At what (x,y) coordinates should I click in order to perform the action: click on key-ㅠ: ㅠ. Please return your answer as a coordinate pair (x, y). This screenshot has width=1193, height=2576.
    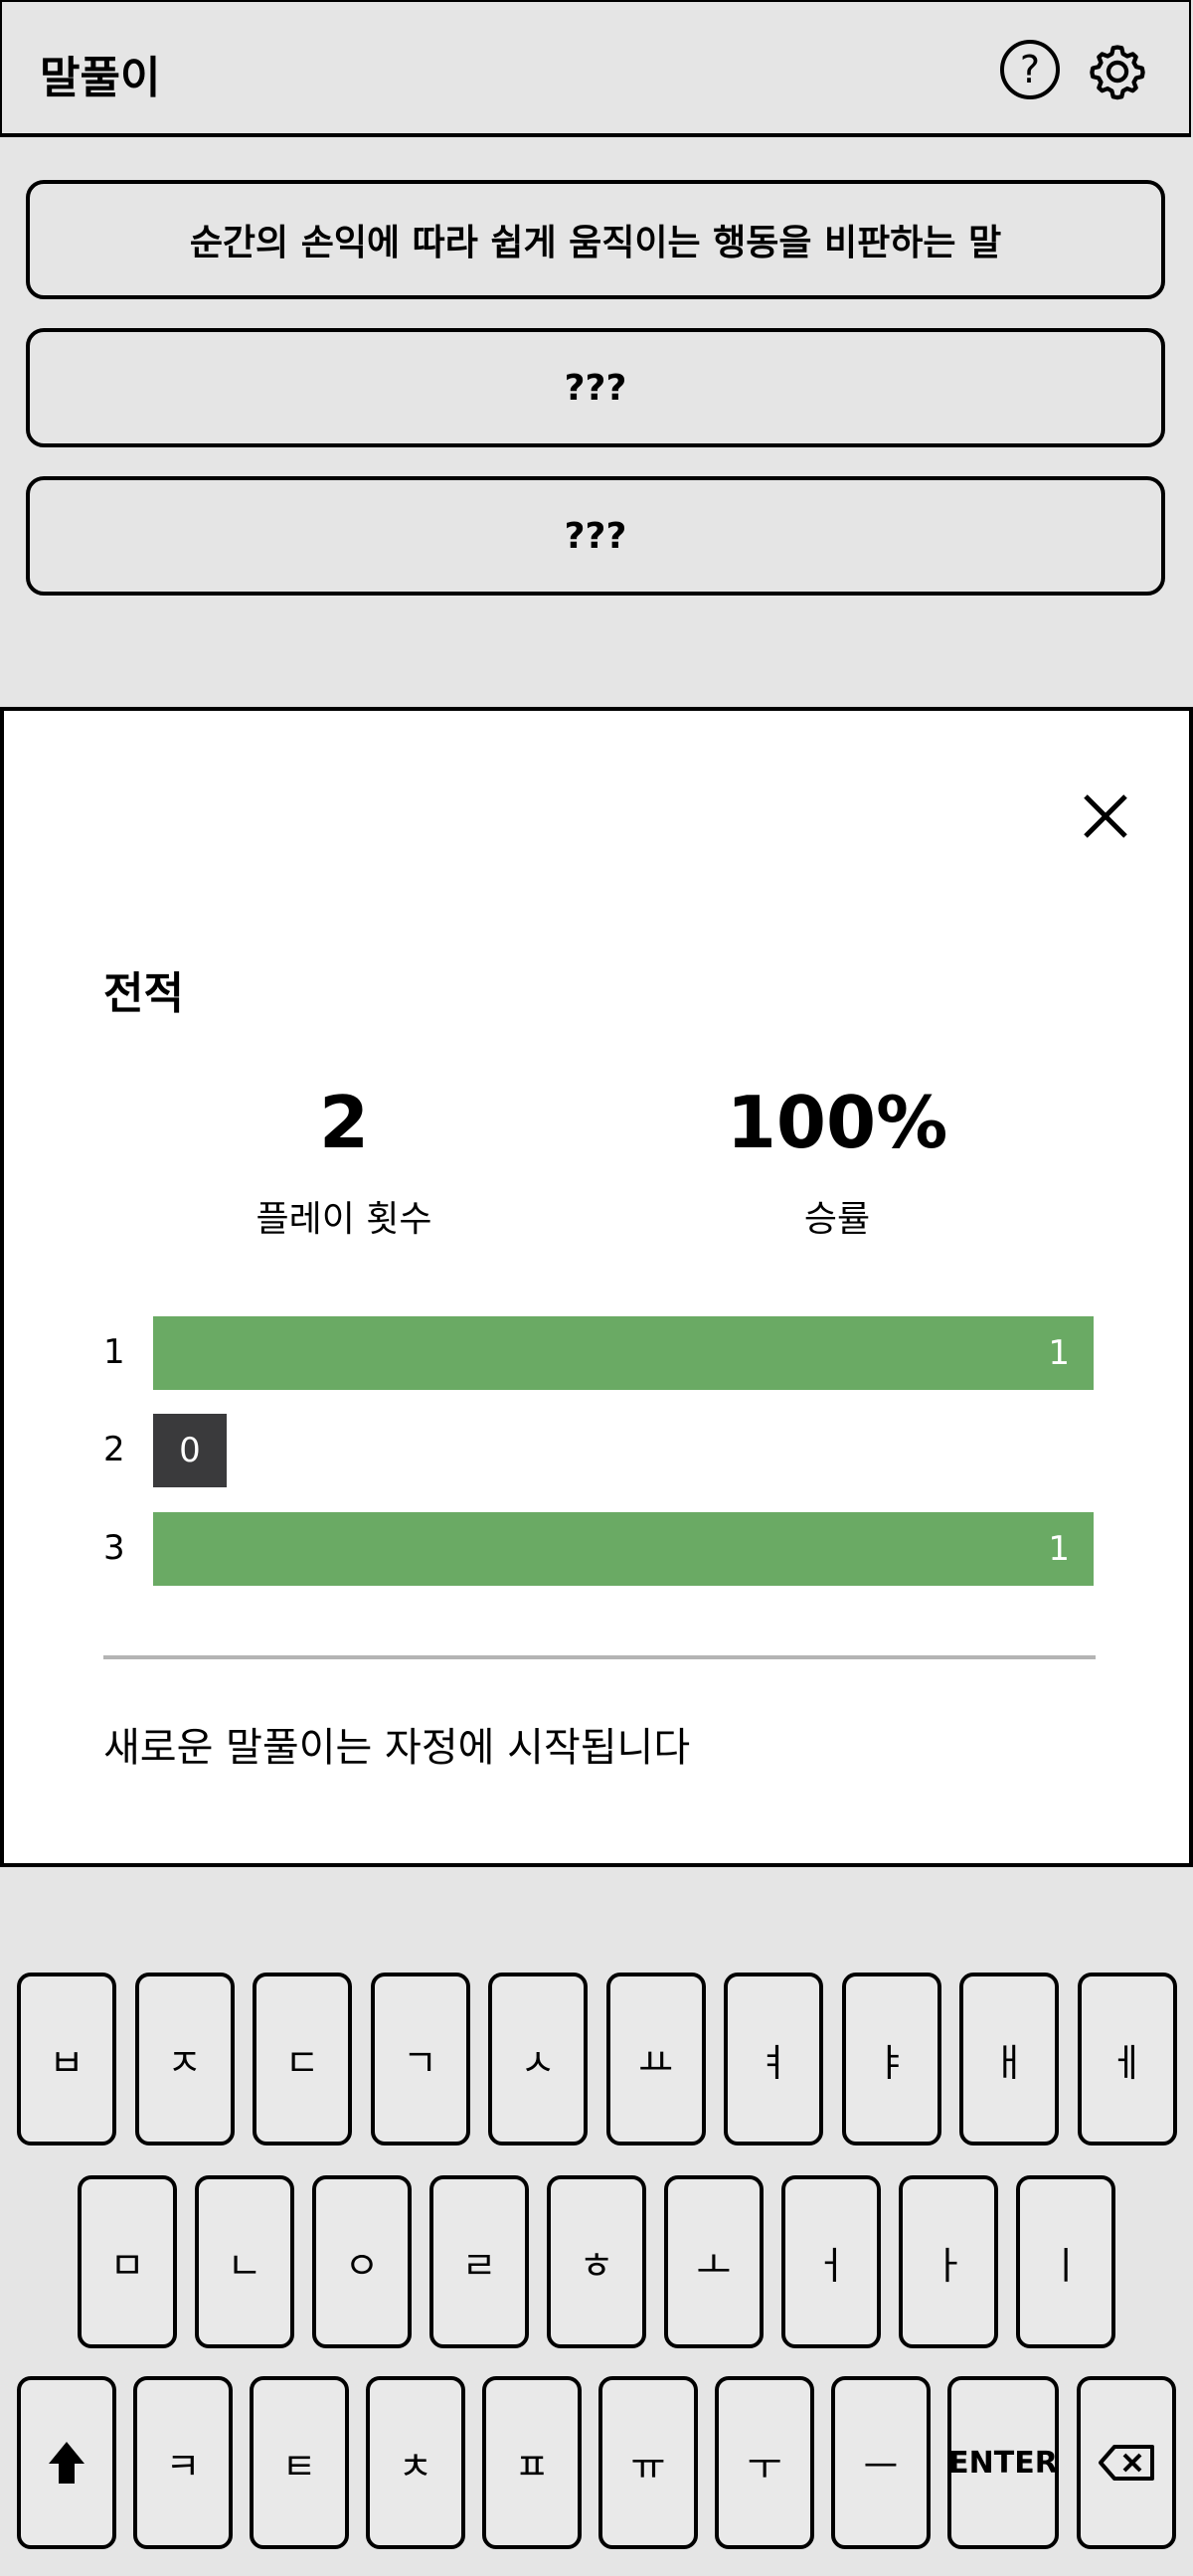
    Looking at the image, I should click on (648, 2462).